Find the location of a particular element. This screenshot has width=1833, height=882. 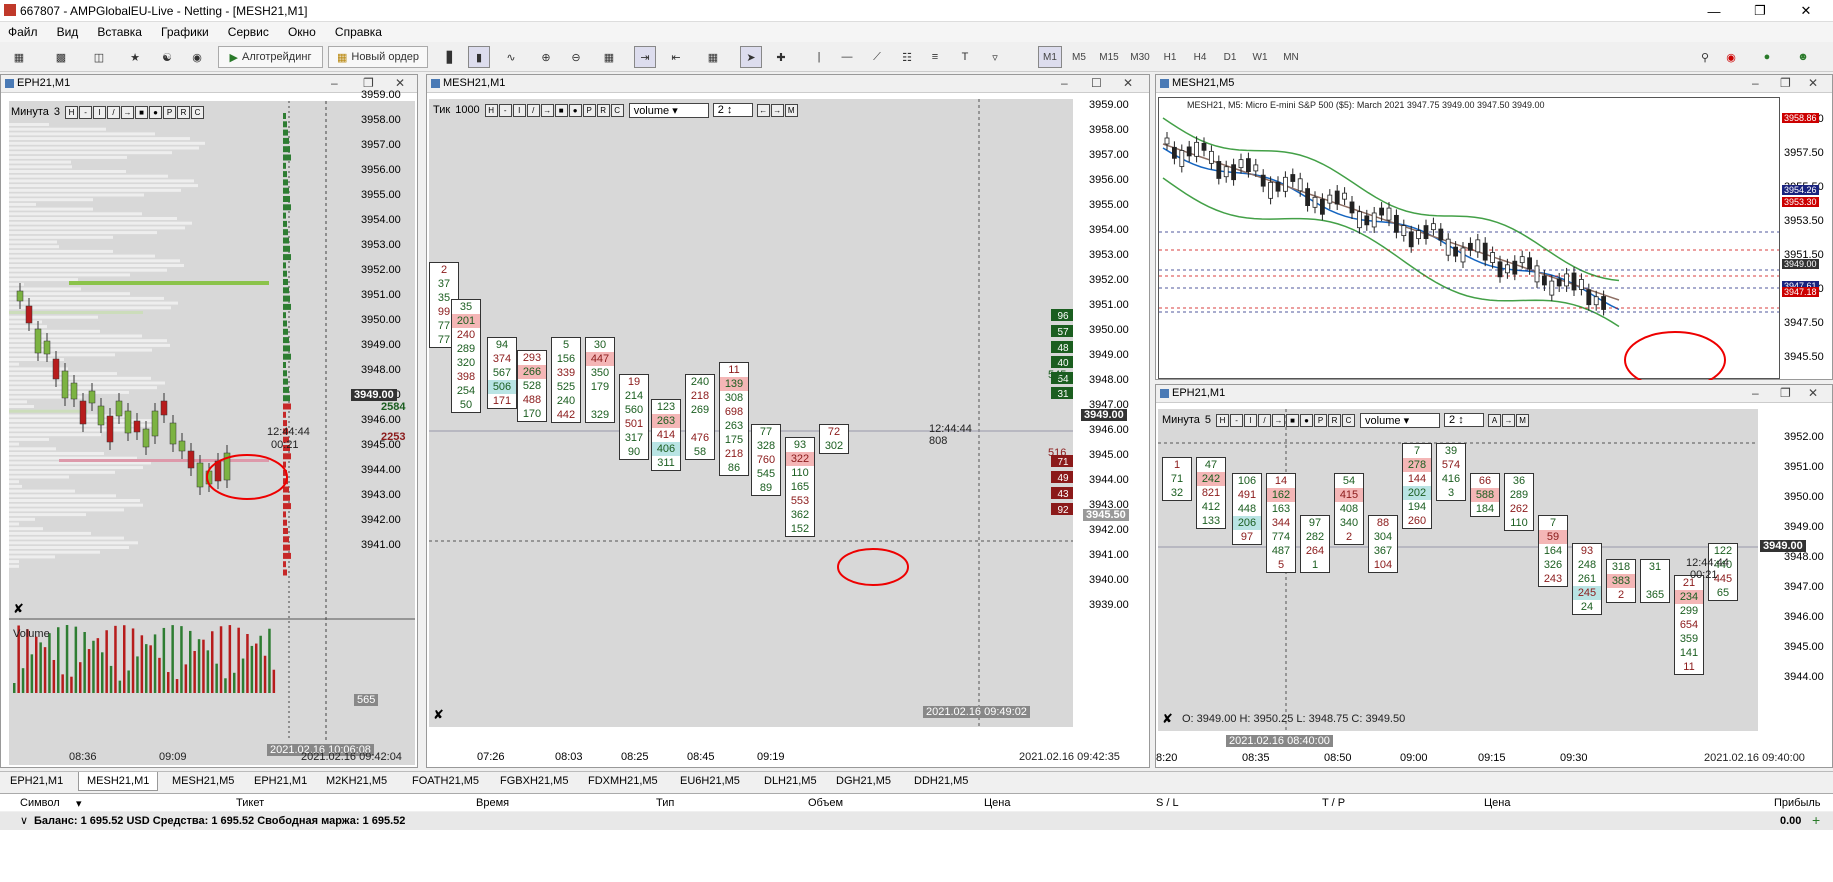

restore-icon: ☐ is located at coordinates (1096, 83).